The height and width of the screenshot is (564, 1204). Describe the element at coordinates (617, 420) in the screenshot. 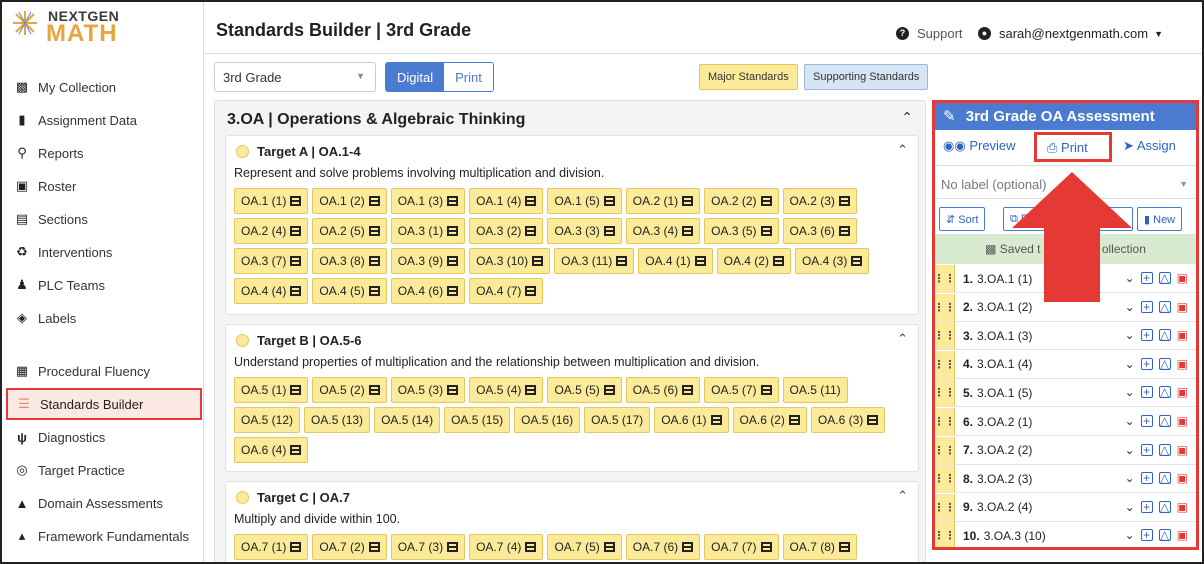

I see `standard-chip: OA.5 (17)` at that location.